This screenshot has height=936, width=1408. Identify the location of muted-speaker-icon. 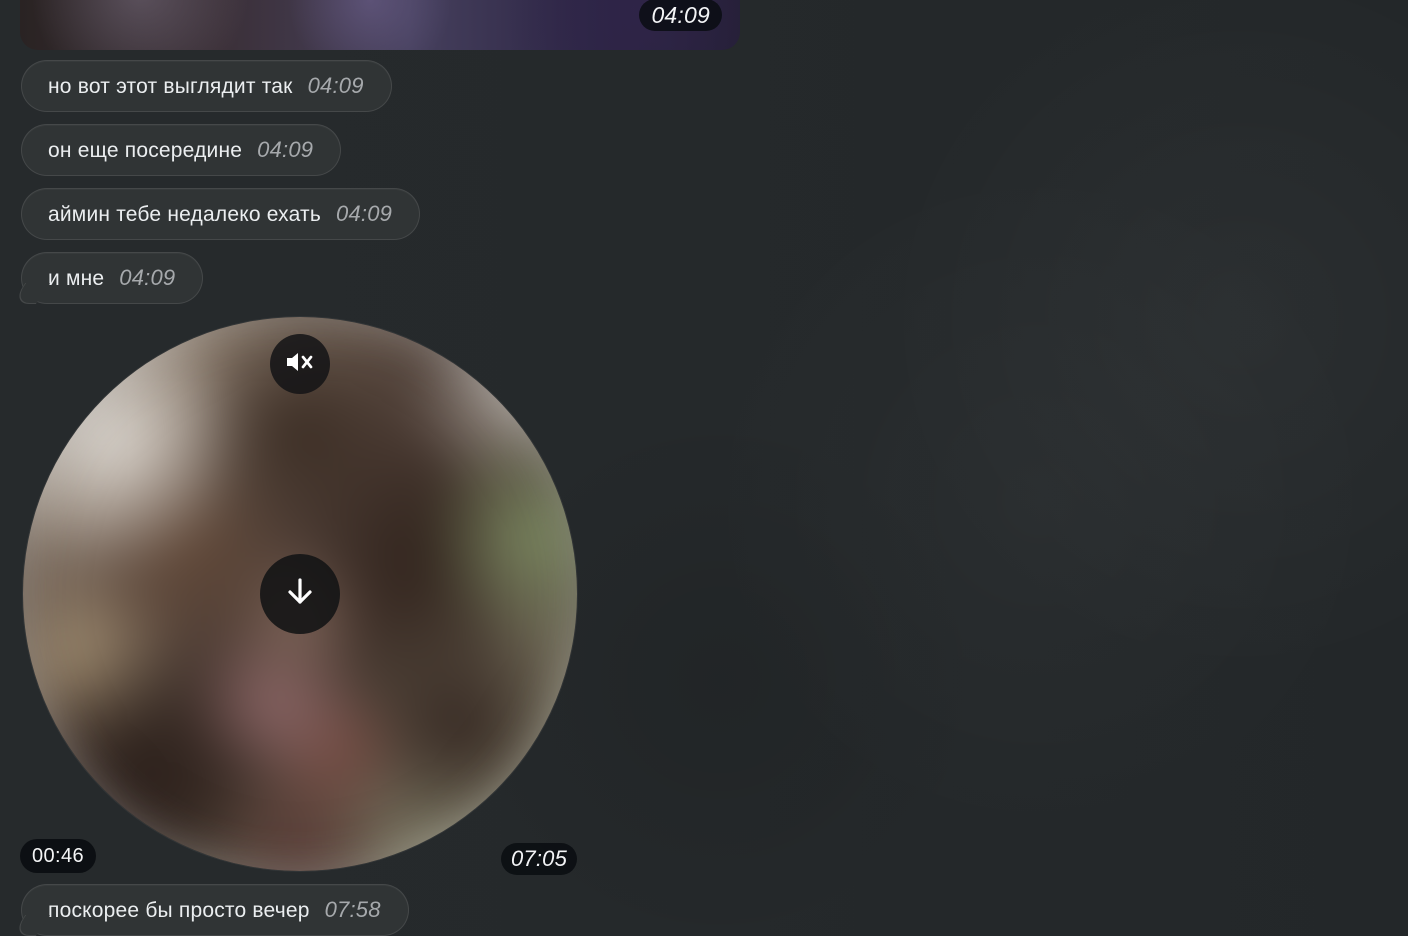
(300, 364).